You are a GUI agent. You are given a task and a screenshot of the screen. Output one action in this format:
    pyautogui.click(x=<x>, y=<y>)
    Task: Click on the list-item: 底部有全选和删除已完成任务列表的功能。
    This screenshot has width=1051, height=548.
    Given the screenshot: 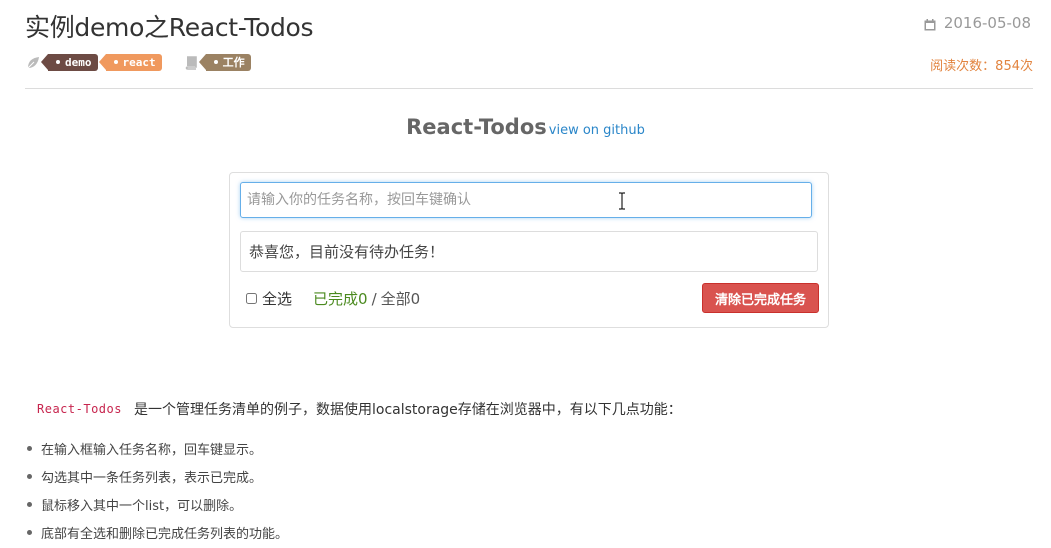 What is the action you would take?
    pyautogui.click(x=157, y=532)
    